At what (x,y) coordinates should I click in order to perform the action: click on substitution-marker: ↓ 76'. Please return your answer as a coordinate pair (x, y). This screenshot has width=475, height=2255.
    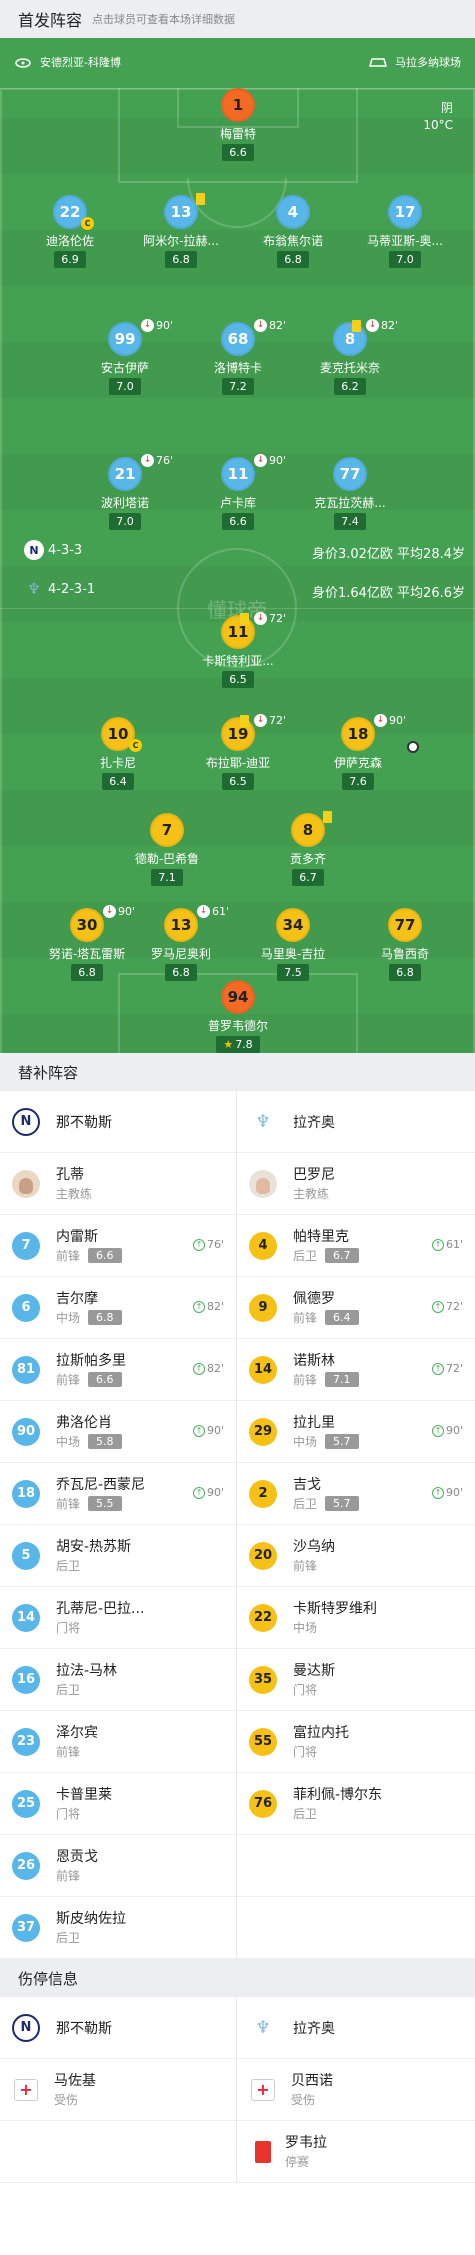
    Looking at the image, I should click on (157, 460).